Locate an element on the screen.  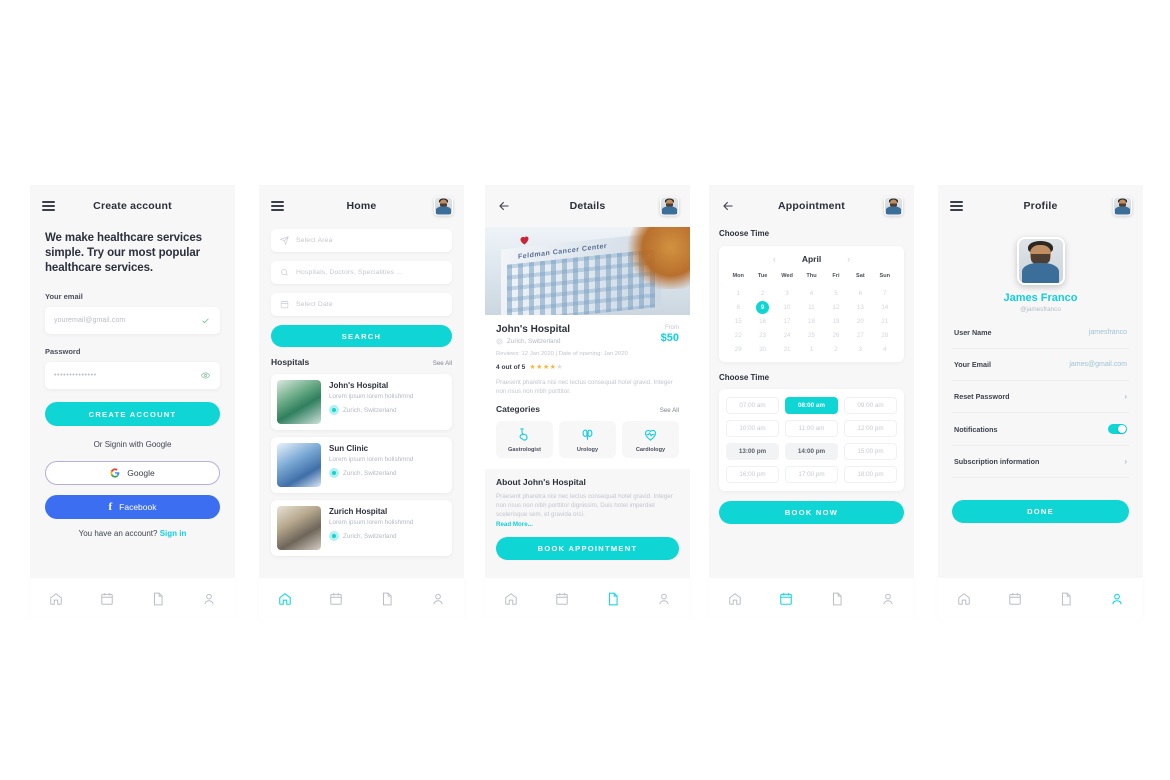
time-slot: 07:00 am is located at coordinates (752, 405).